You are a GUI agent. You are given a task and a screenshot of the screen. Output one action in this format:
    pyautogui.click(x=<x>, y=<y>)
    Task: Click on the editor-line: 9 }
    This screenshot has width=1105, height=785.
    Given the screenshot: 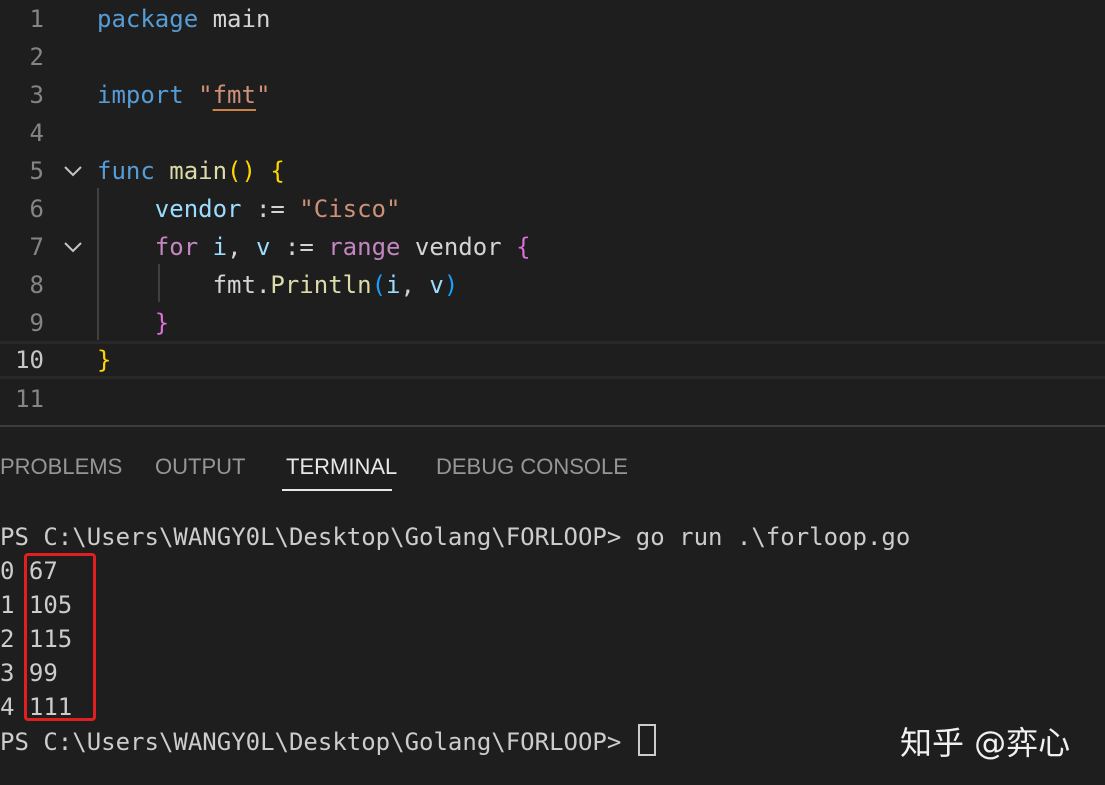 What is the action you would take?
    pyautogui.click(x=552, y=323)
    